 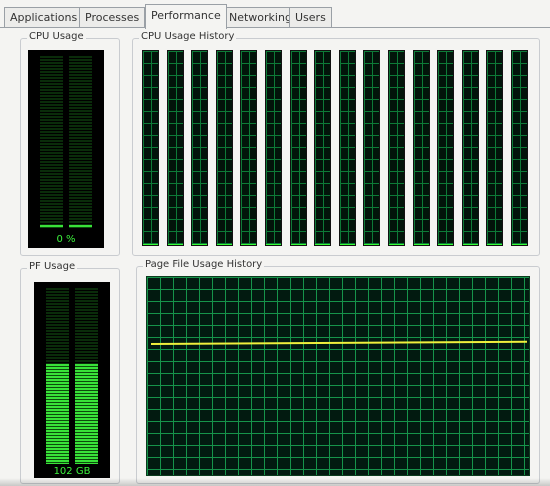 What do you see at coordinates (80, 226) in the screenshot?
I see `cpu-meter-fill-right` at bounding box center [80, 226].